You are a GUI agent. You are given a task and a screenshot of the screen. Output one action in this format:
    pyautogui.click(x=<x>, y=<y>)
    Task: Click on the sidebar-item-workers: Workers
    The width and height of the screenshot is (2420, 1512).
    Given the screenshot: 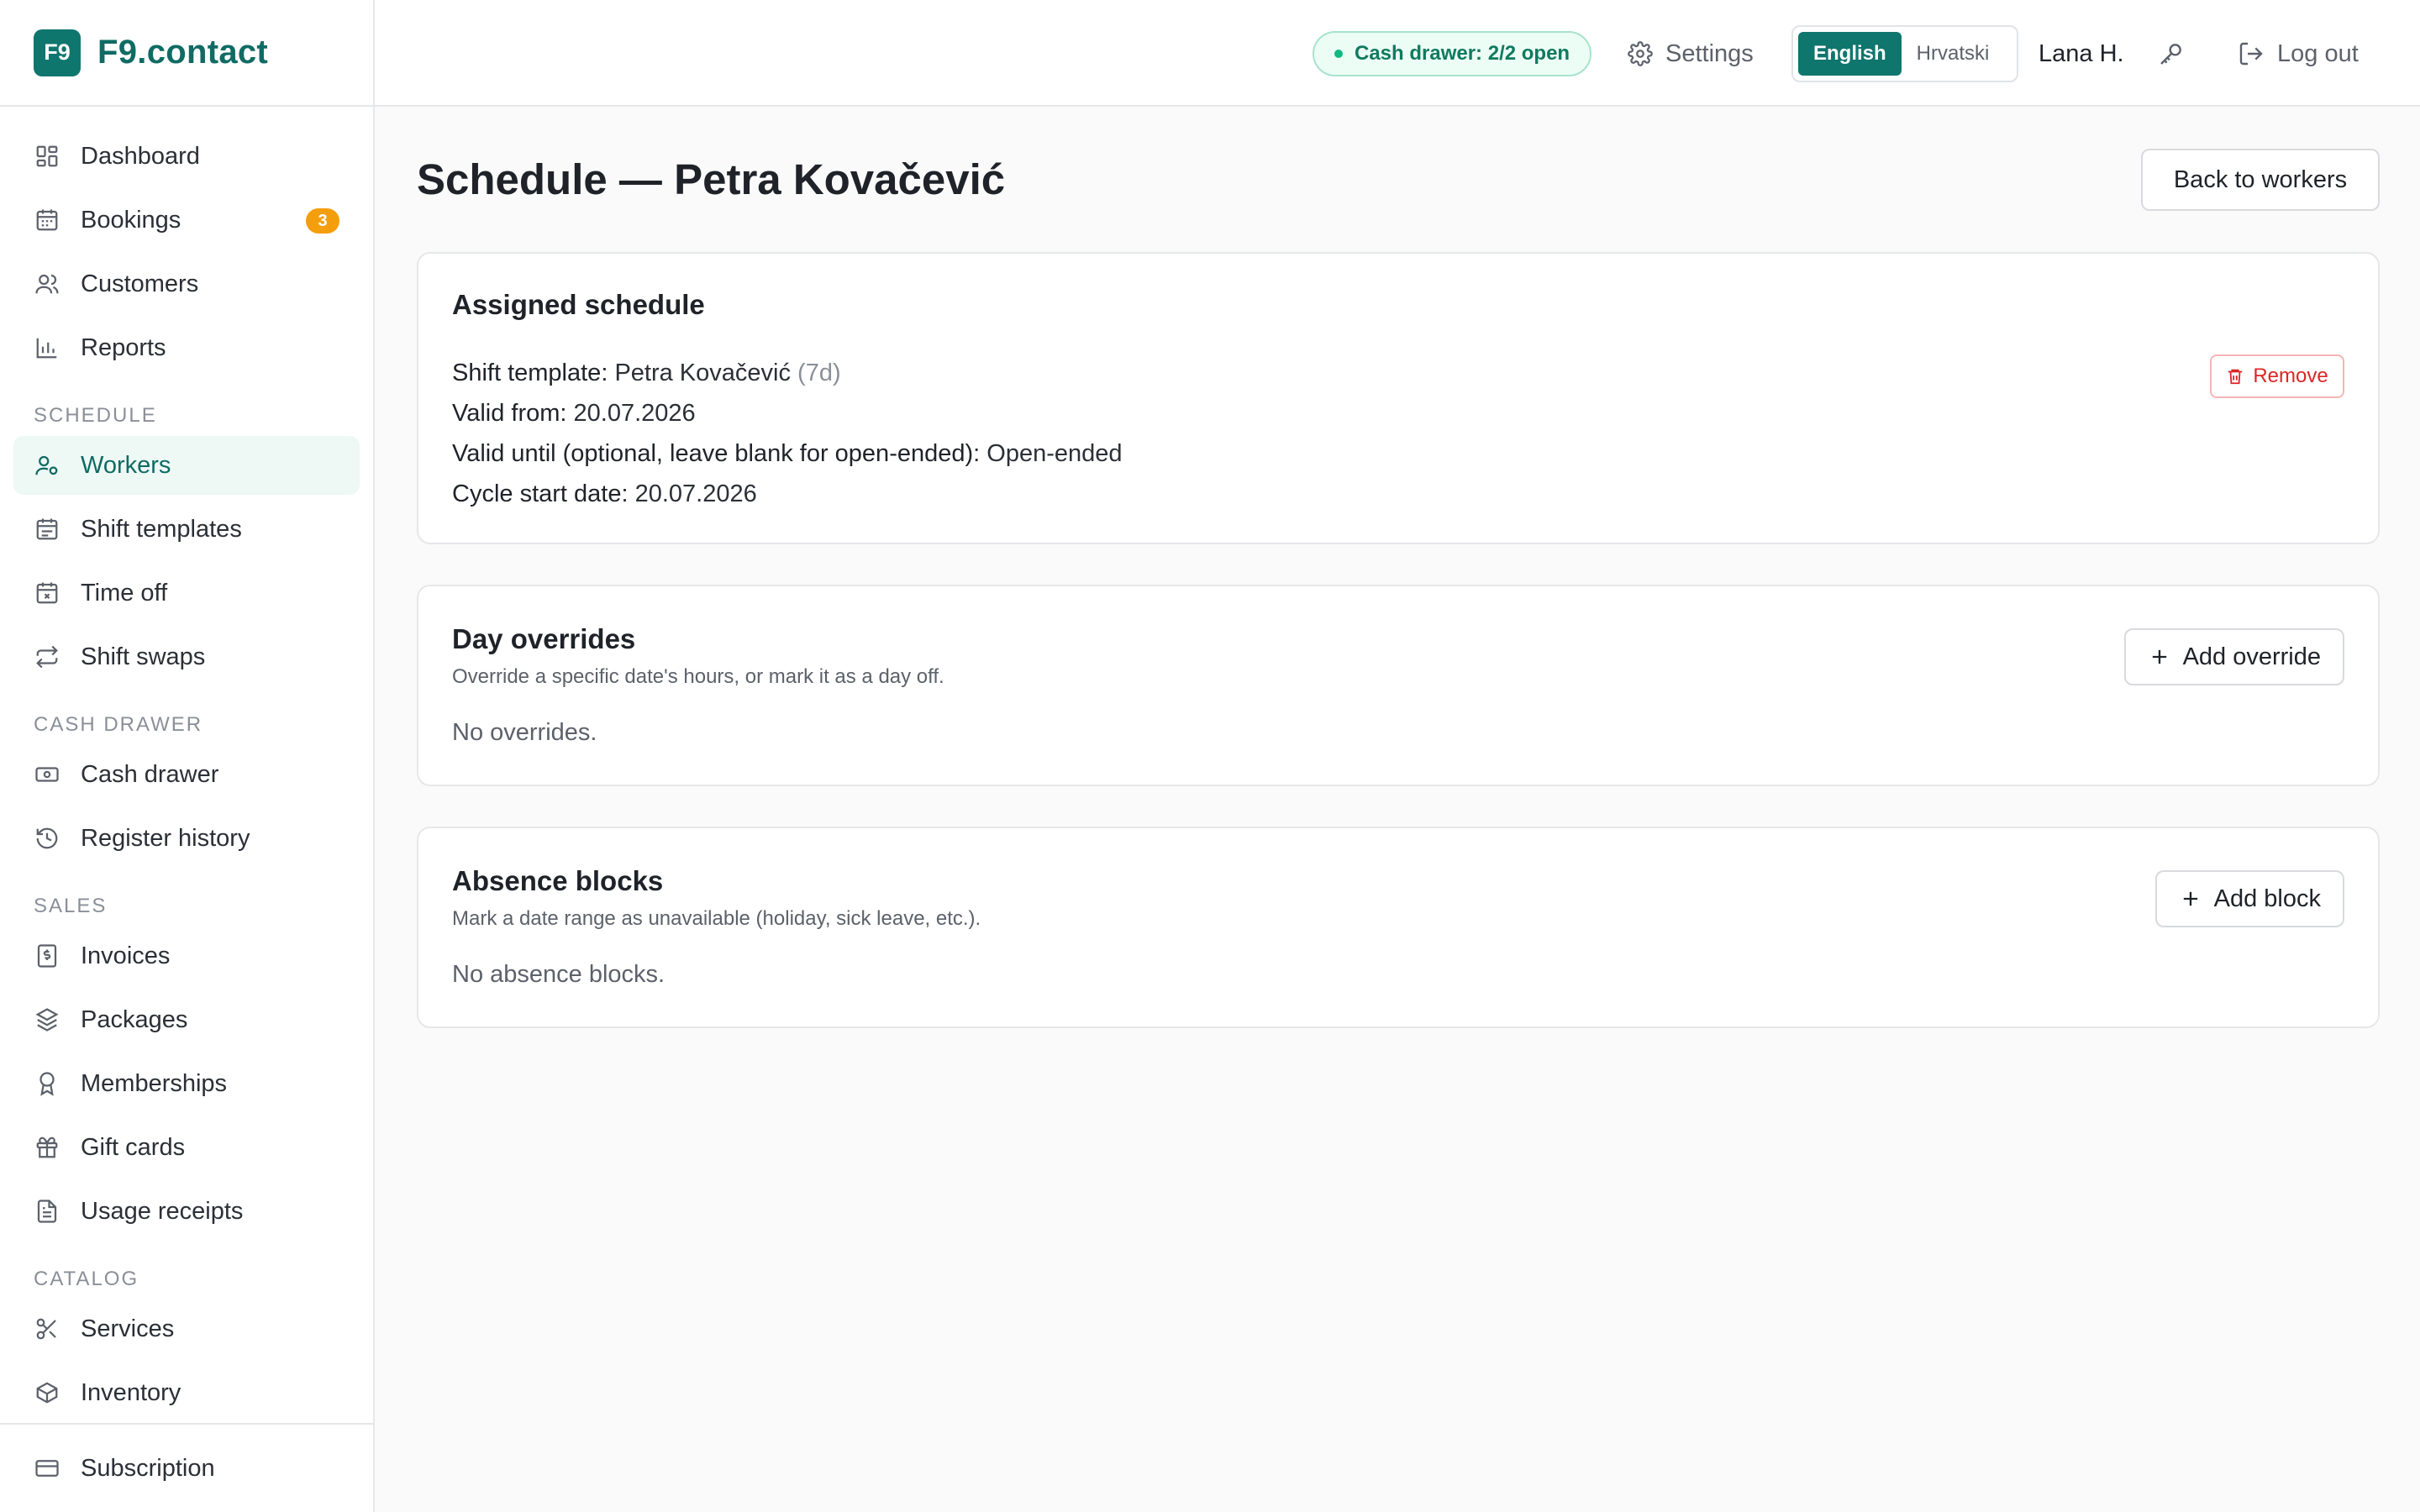 What is the action you would take?
    pyautogui.click(x=187, y=465)
    